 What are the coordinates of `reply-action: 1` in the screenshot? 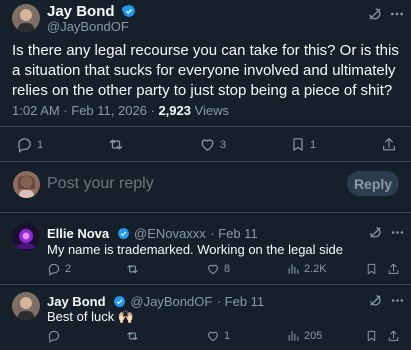 It's located at (29, 144).